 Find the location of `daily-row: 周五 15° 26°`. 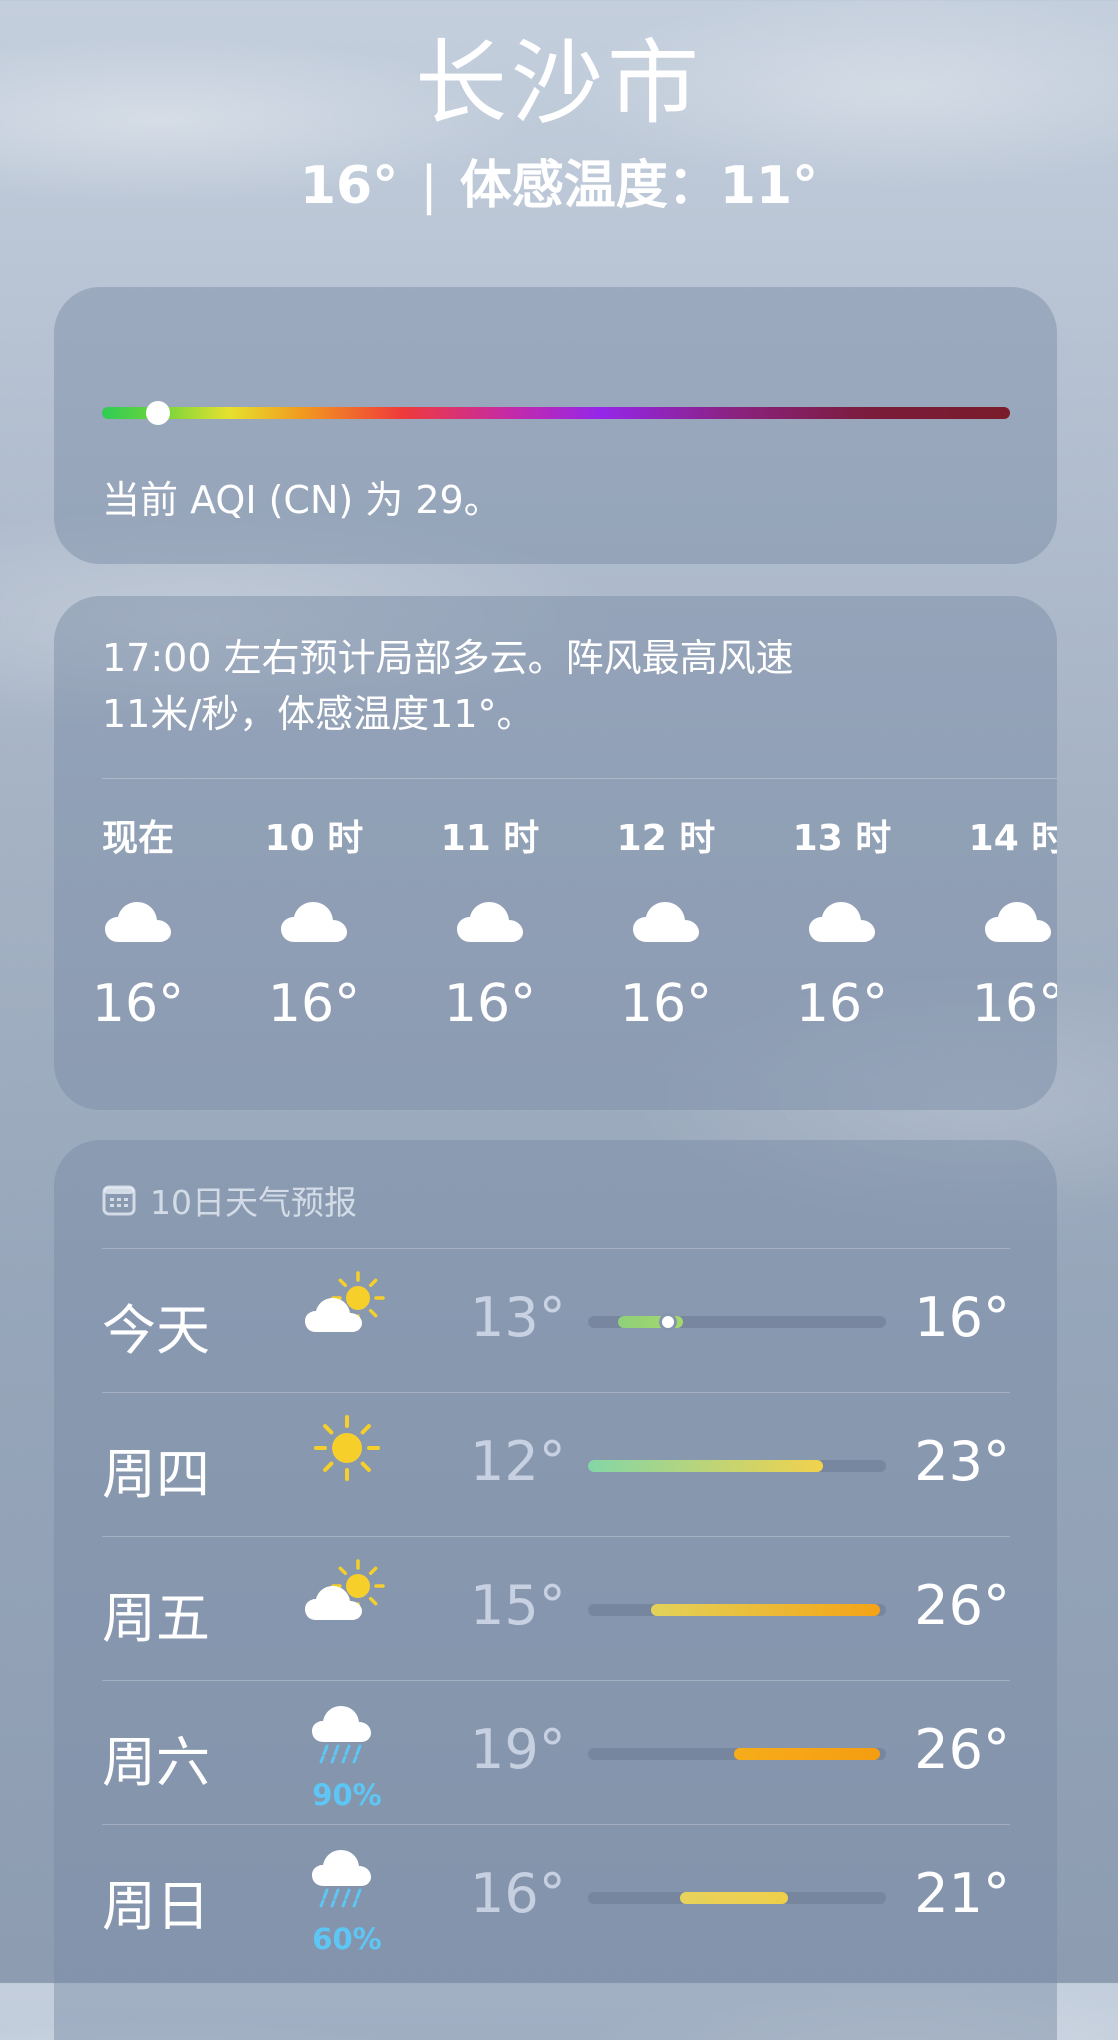

daily-row: 周五 15° 26° is located at coordinates (556, 1608).